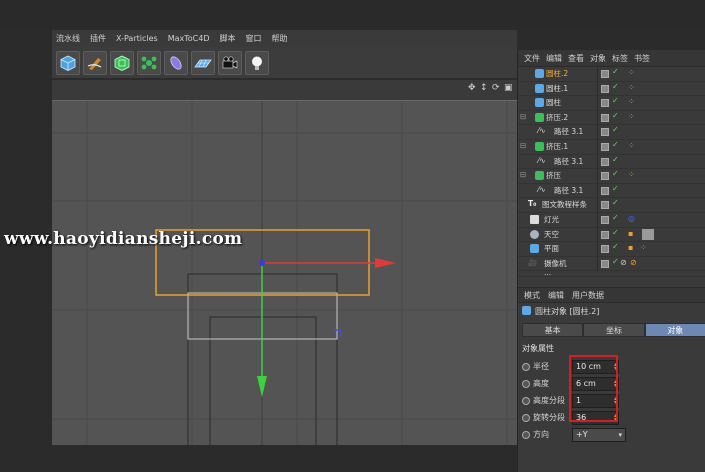 Image resolution: width=705 pixels, height=472 pixels. Describe the element at coordinates (576, 58) in the screenshot. I see `om-menu-view: 查看` at that location.